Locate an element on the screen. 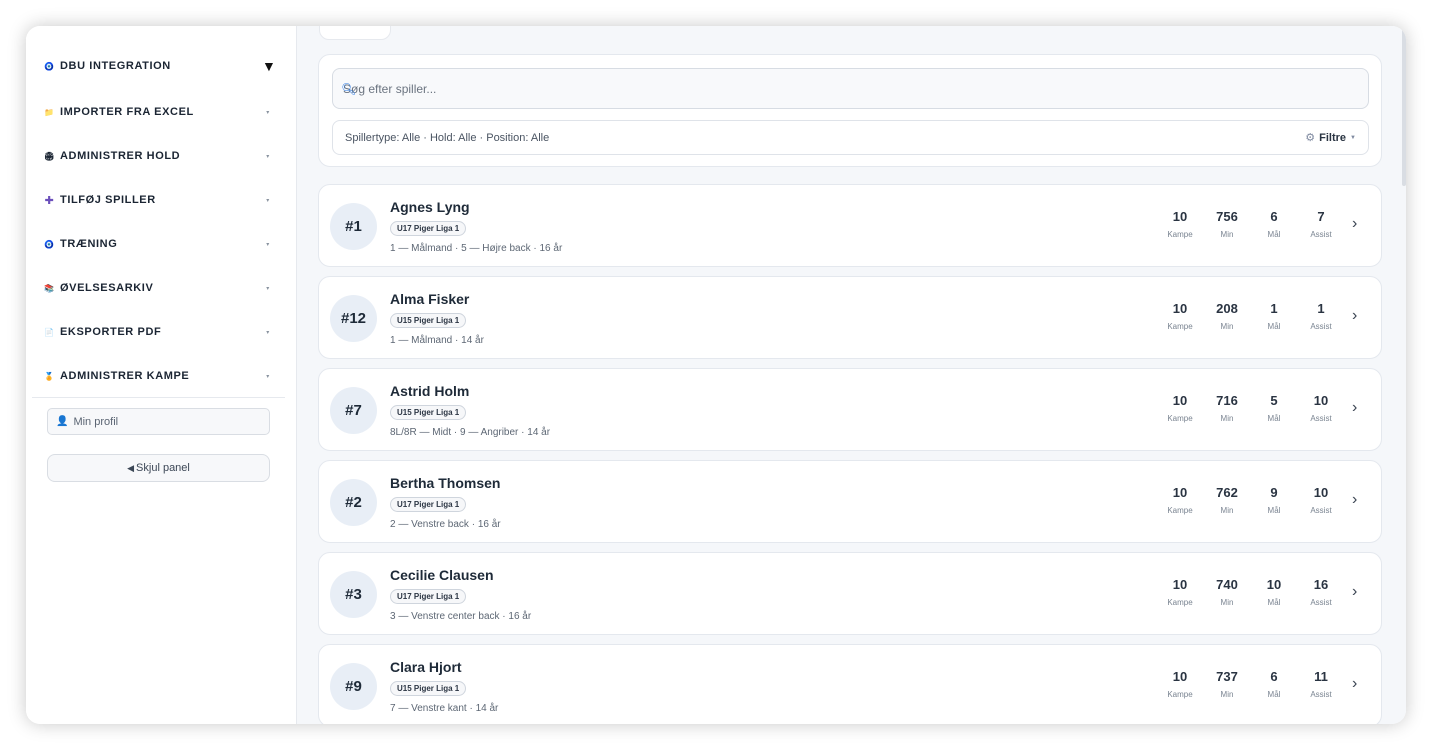 This screenshot has width=1432, height=750. stat-minutes: 756 Min is located at coordinates (1227, 224).